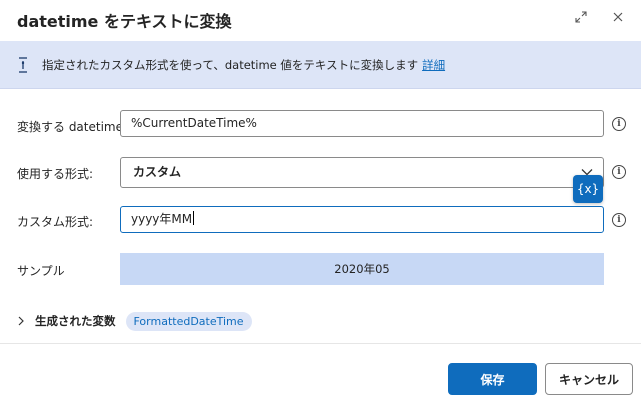  What do you see at coordinates (194, 218) in the screenshot?
I see `text-caret` at bounding box center [194, 218].